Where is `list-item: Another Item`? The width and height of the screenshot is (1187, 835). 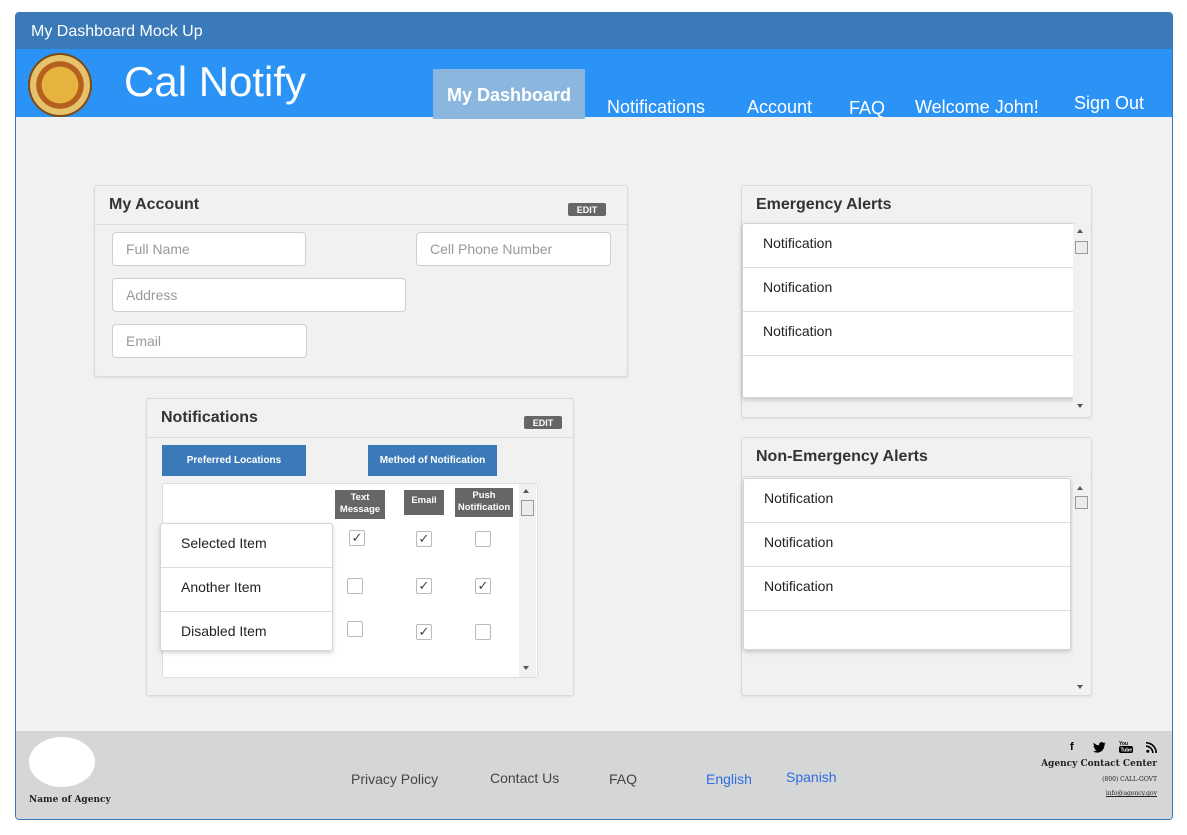 list-item: Another Item is located at coordinates (246, 590).